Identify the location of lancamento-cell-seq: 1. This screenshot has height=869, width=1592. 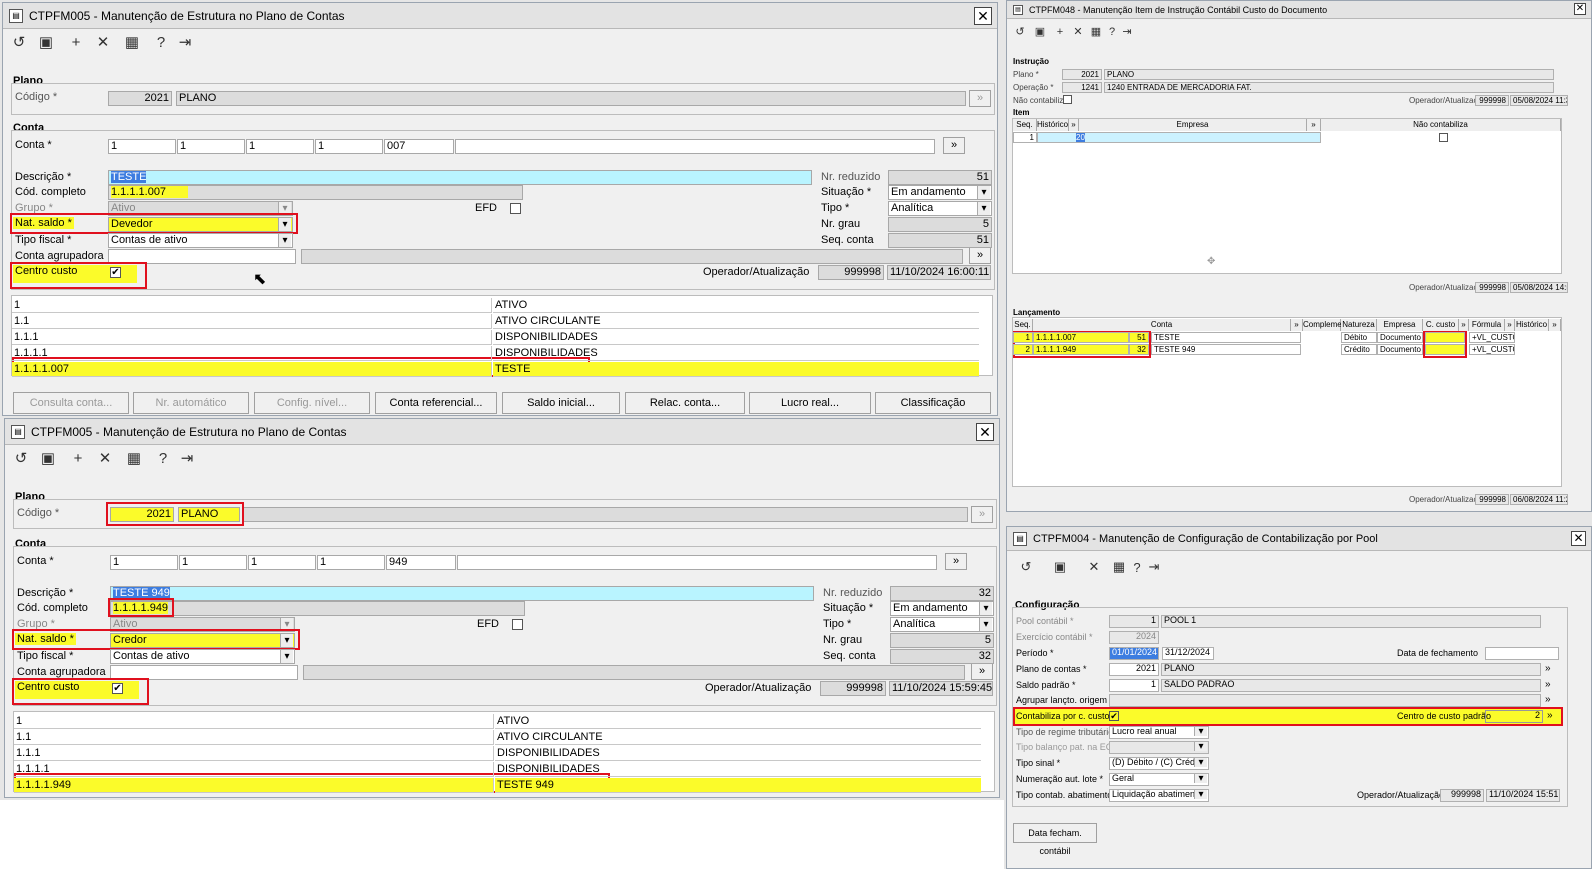
(1023, 337).